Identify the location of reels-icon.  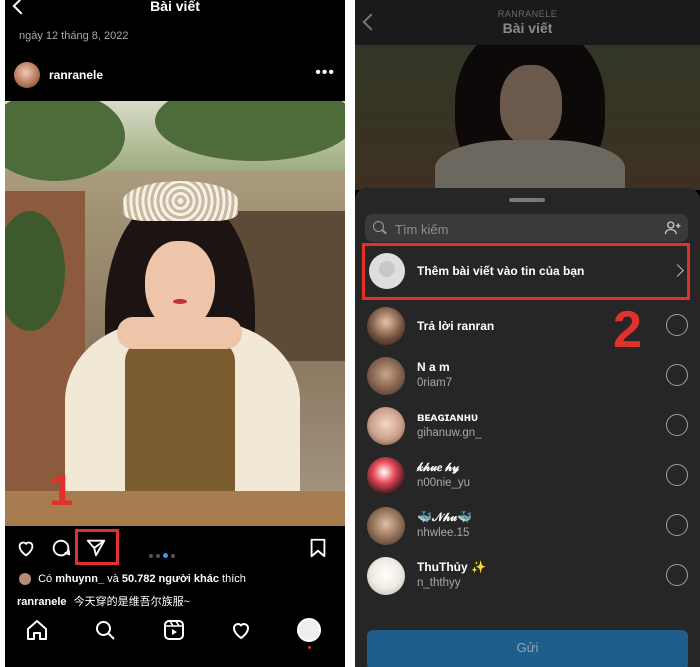
(174, 630).